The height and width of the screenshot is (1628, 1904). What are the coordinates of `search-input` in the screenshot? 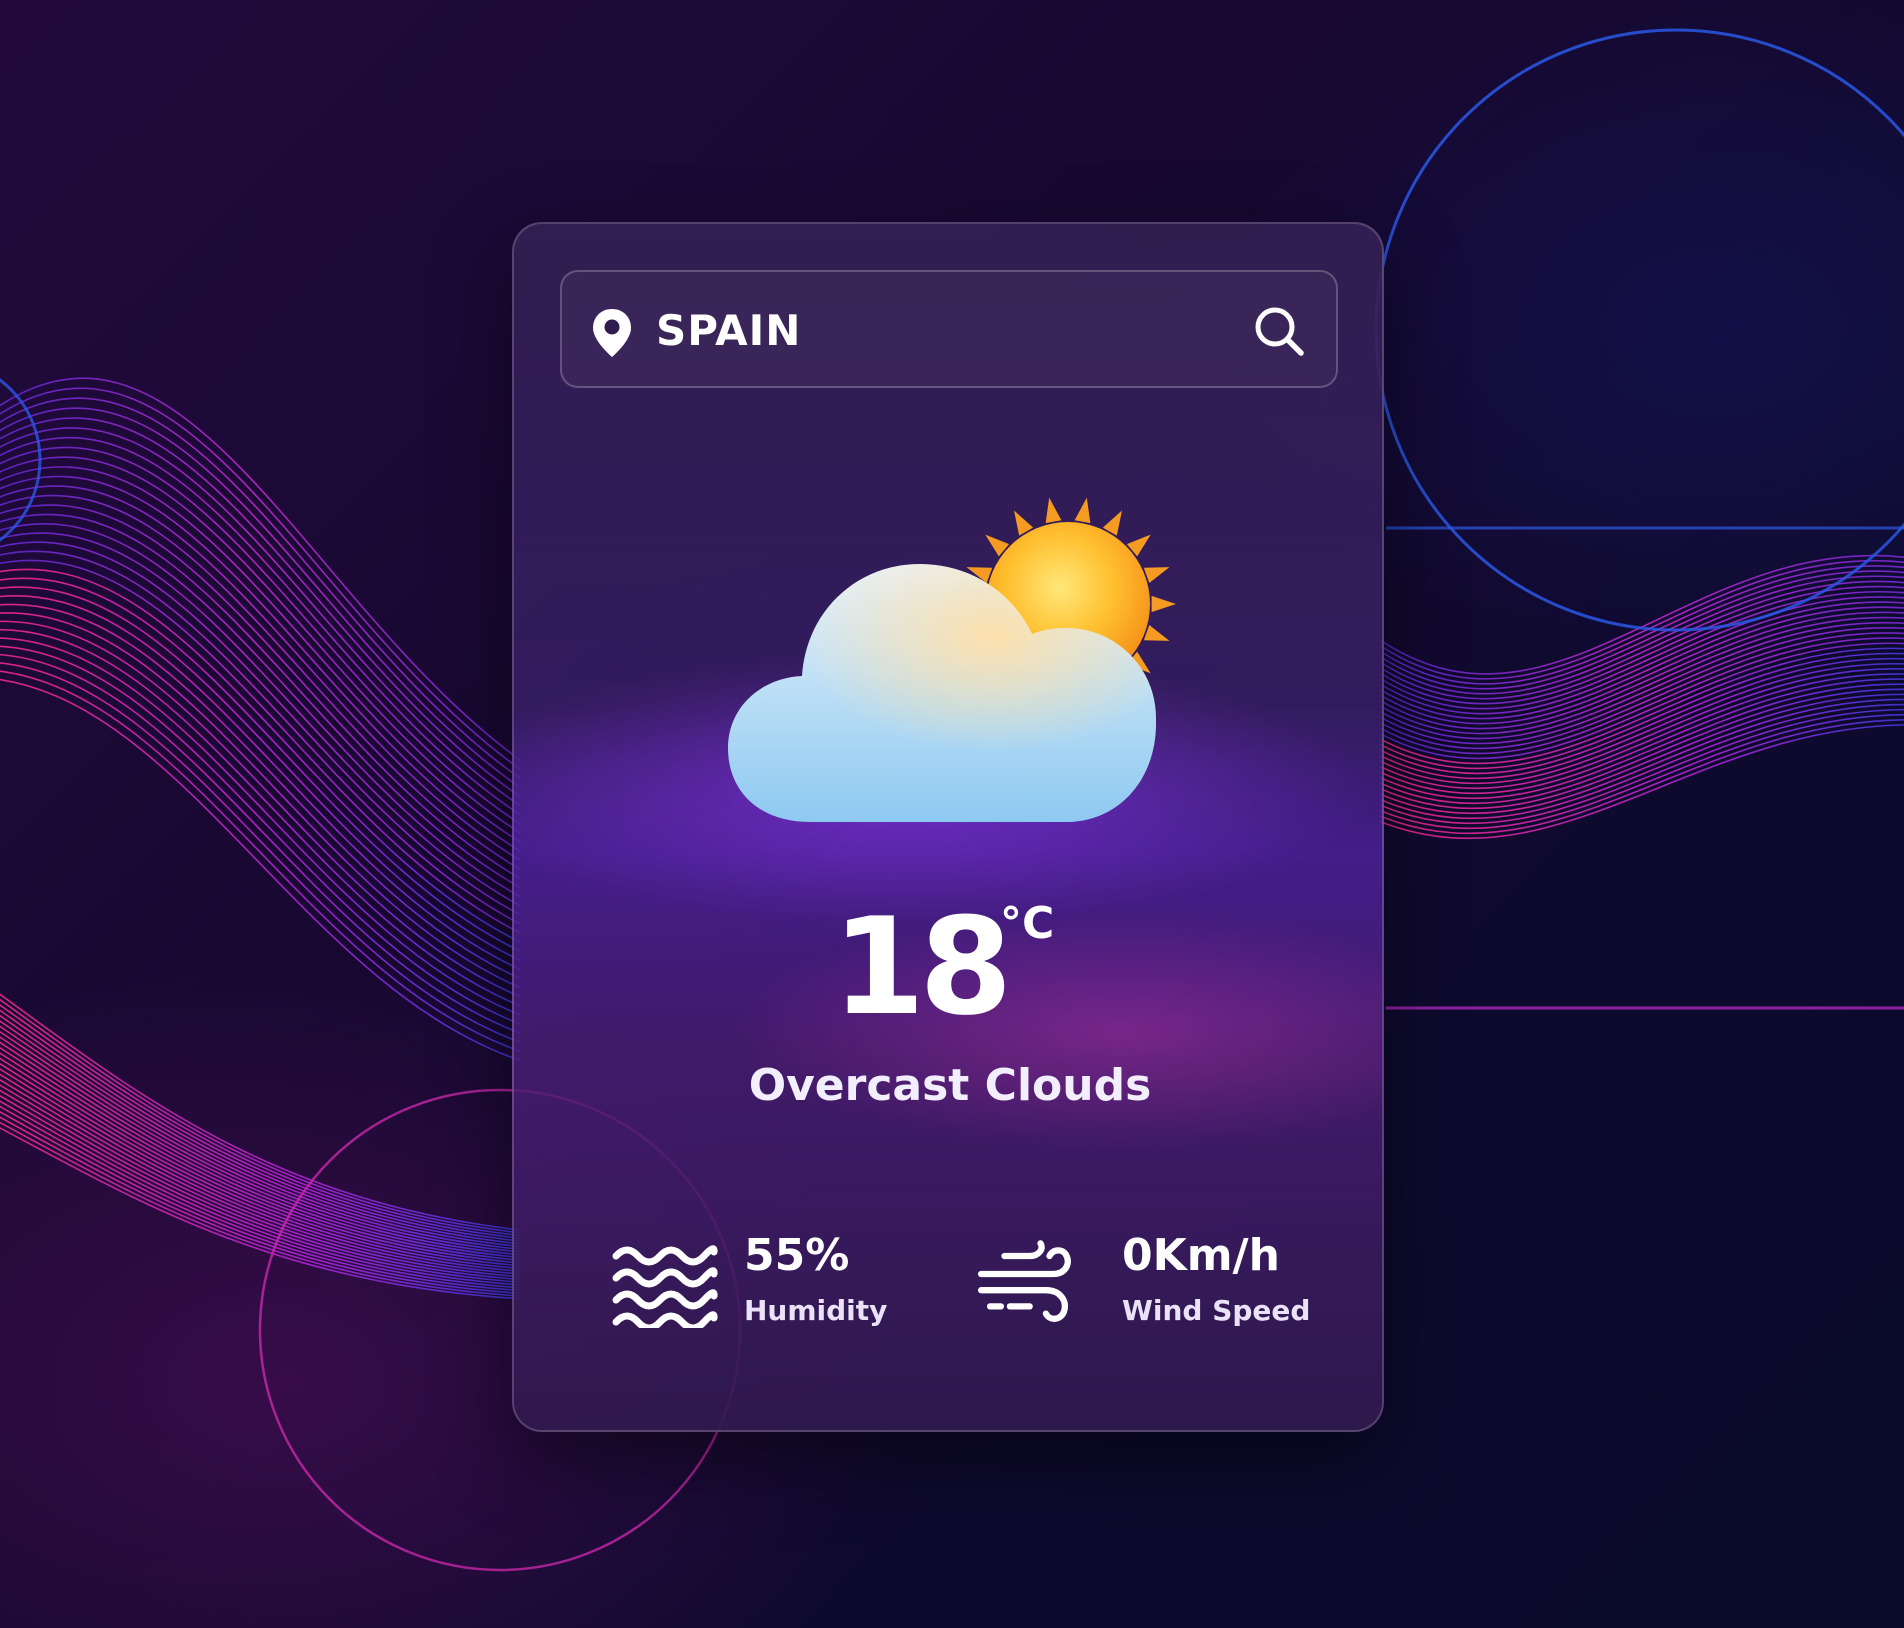 It's located at (936, 330).